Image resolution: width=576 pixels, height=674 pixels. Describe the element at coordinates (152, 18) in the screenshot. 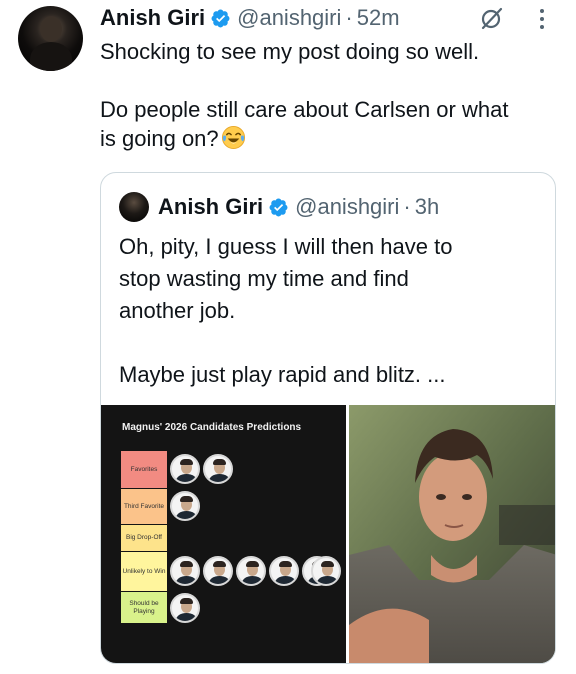

I see `author-name: Anish Giri` at that location.